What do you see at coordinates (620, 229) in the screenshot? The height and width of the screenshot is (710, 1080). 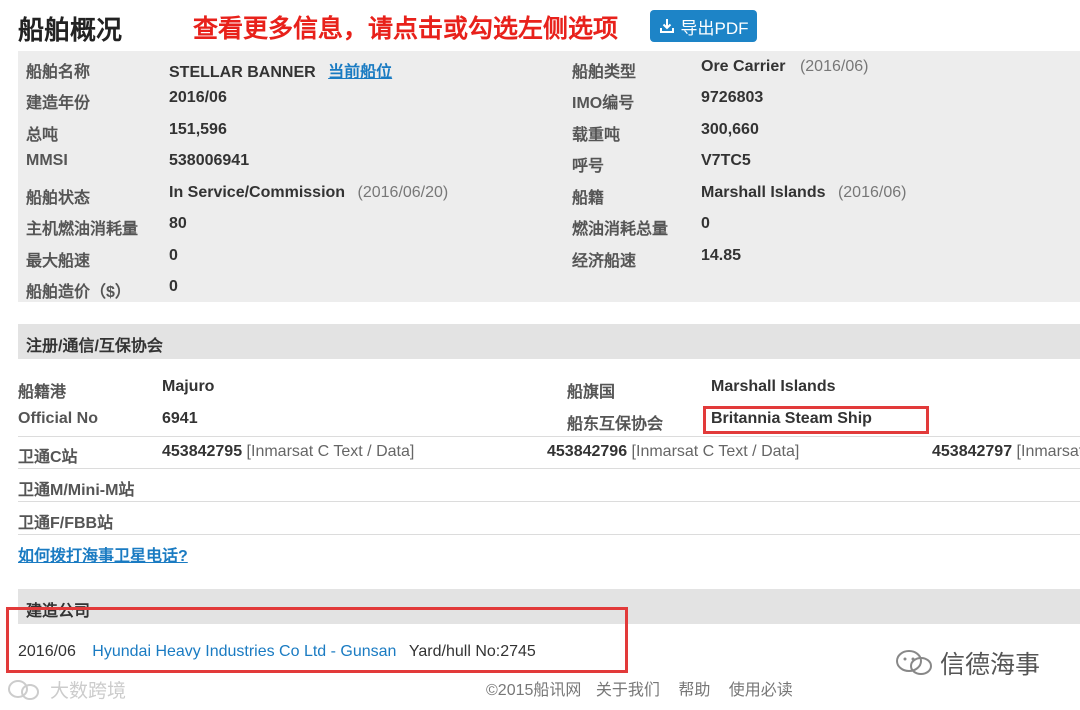 I see `field-label: 燃油消耗总量` at bounding box center [620, 229].